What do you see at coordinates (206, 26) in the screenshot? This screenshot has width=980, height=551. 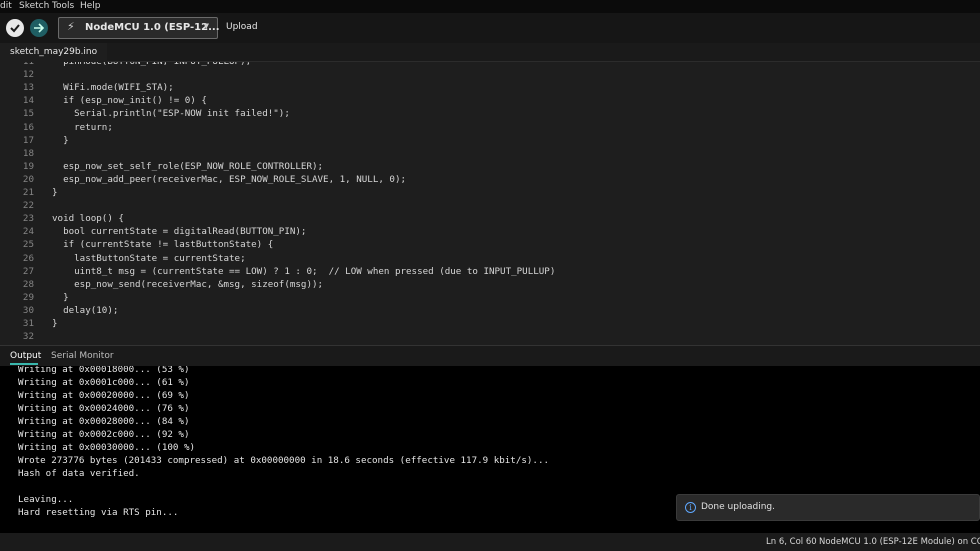 I see `chevron-down-icon: ▼` at bounding box center [206, 26].